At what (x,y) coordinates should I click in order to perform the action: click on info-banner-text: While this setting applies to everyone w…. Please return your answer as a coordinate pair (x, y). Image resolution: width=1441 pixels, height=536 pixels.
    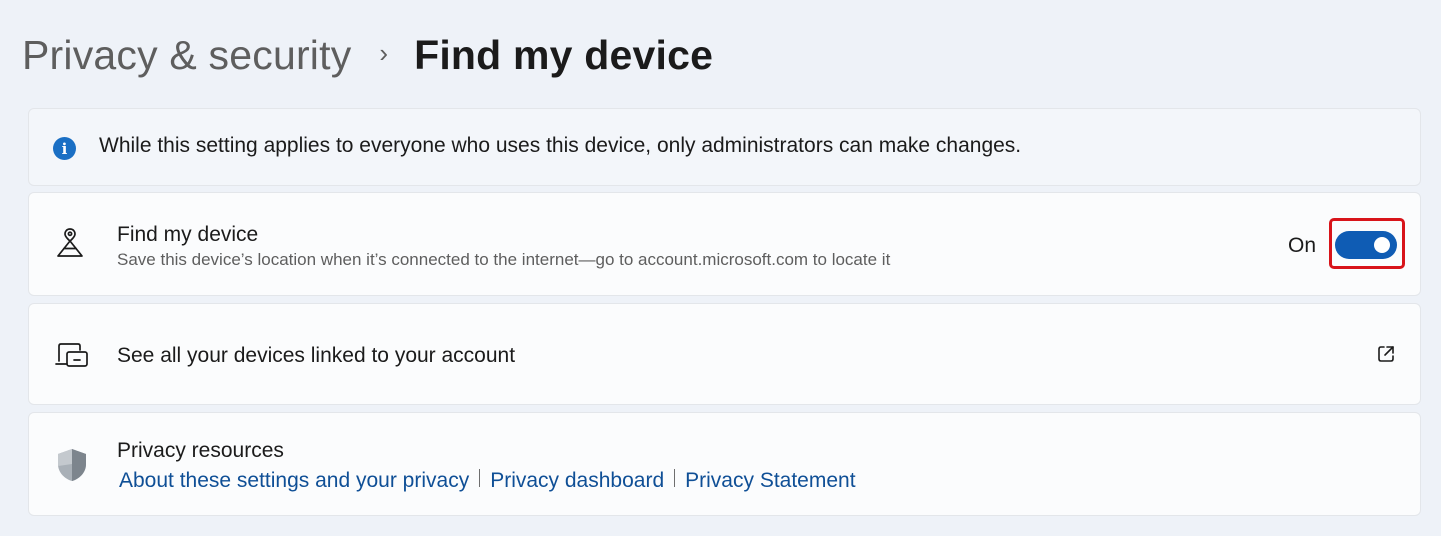
    Looking at the image, I should click on (560, 145).